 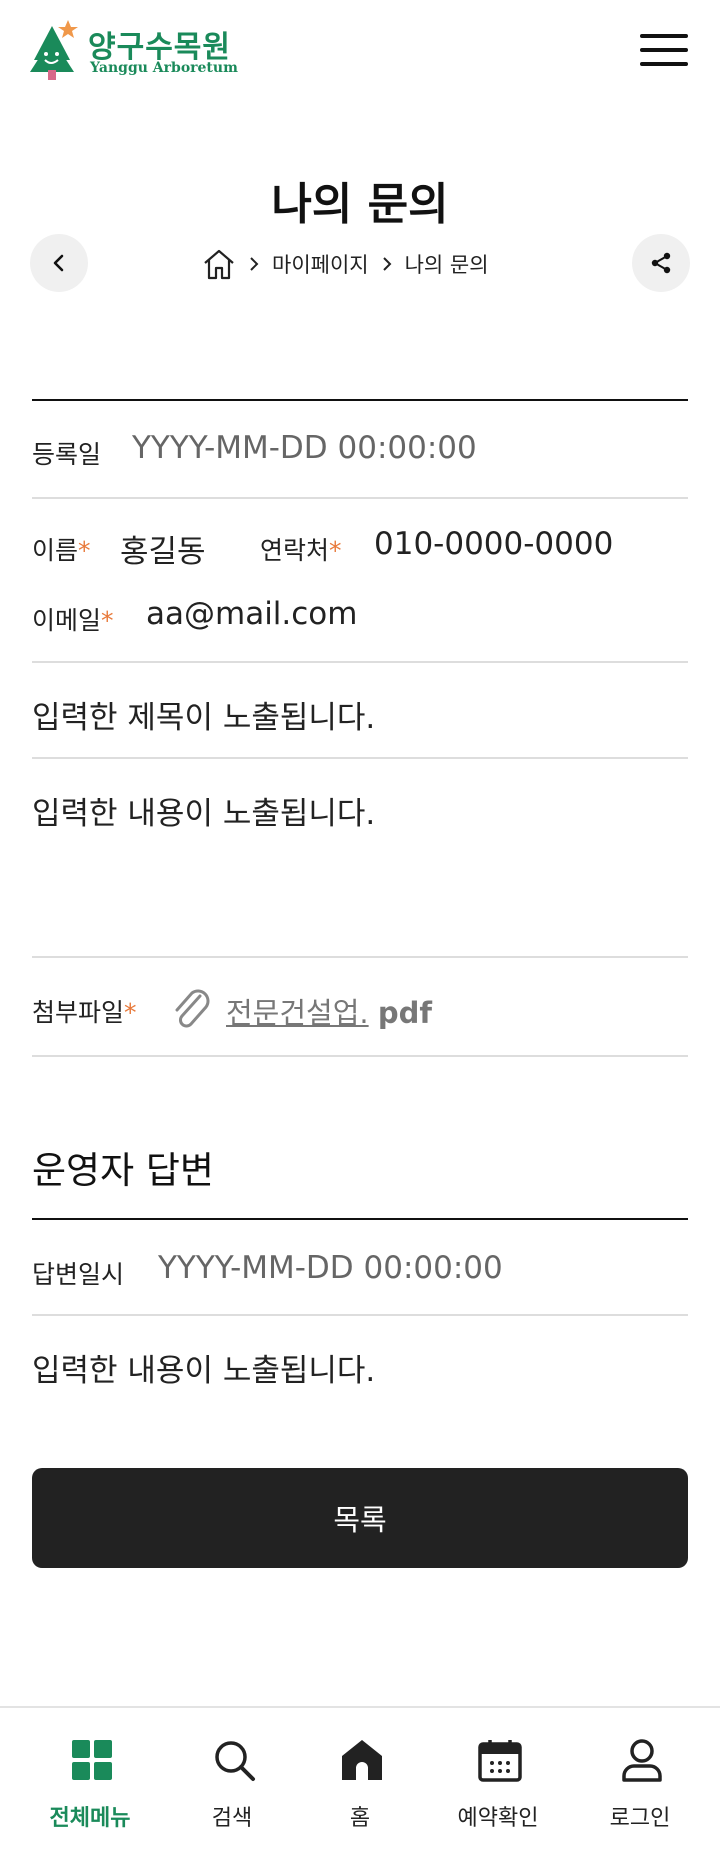 I want to click on paperclip-icon, so click(x=192, y=1008).